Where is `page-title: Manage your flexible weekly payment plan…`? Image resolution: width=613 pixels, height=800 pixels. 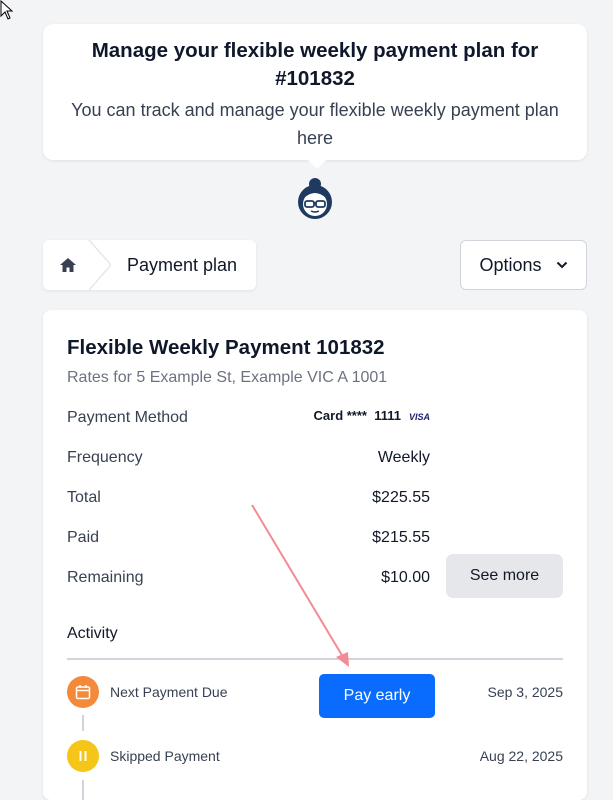 page-title: Manage your flexible weekly payment plan… is located at coordinates (315, 64).